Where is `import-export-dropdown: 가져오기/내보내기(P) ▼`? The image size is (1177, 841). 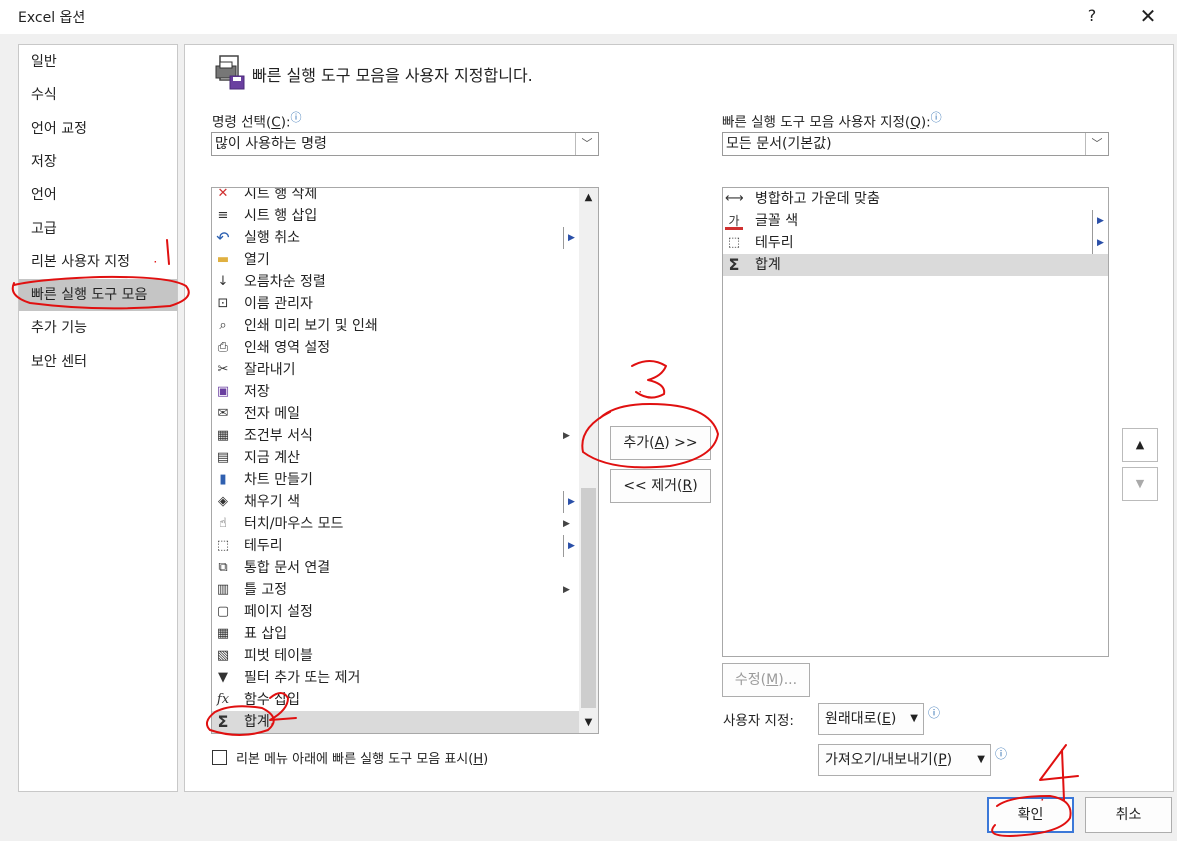 import-export-dropdown: 가져오기/내보내기(P) ▼ is located at coordinates (904, 760).